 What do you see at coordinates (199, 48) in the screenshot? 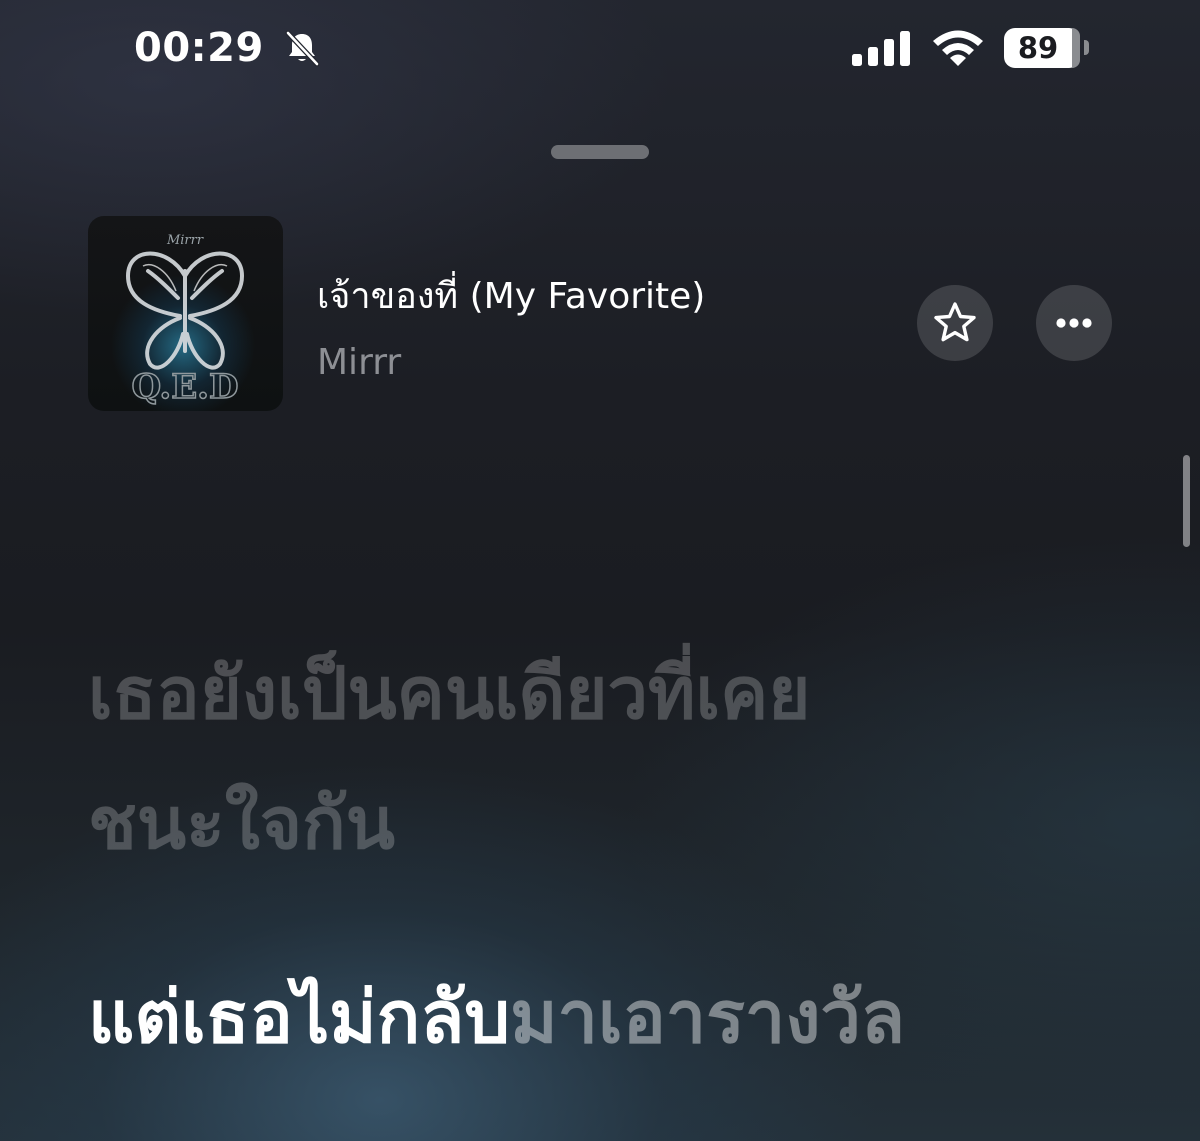
I see `status-time: 00:29` at bounding box center [199, 48].